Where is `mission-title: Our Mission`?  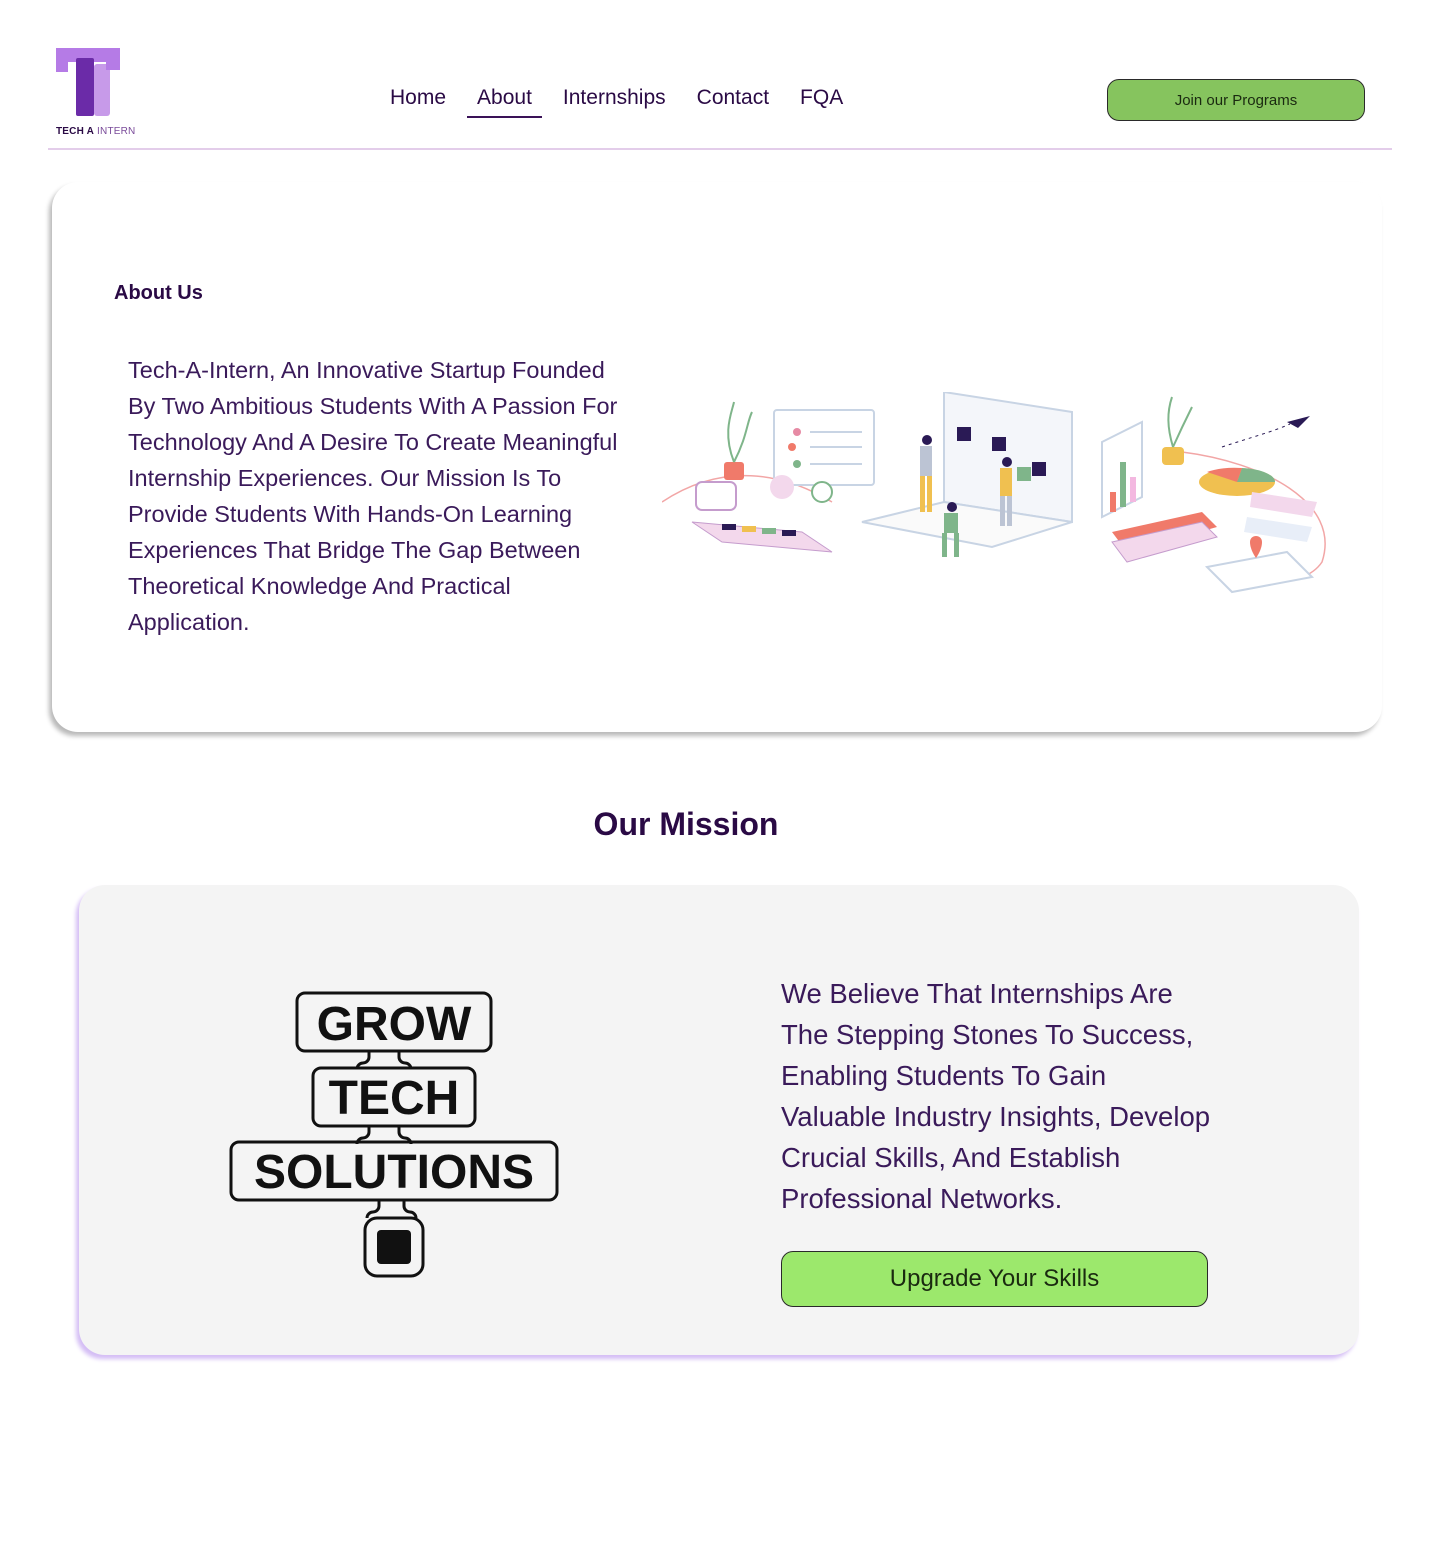
mission-title: Our Mission is located at coordinates (686, 824).